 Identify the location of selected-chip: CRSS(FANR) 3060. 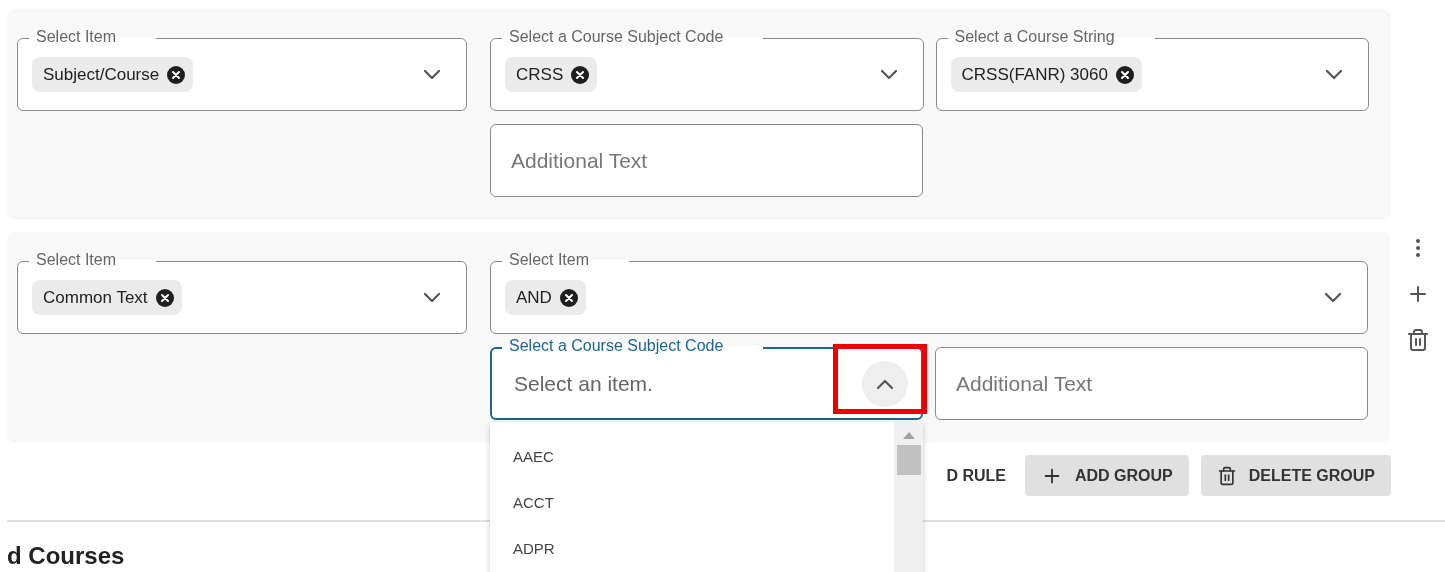
(1046, 74).